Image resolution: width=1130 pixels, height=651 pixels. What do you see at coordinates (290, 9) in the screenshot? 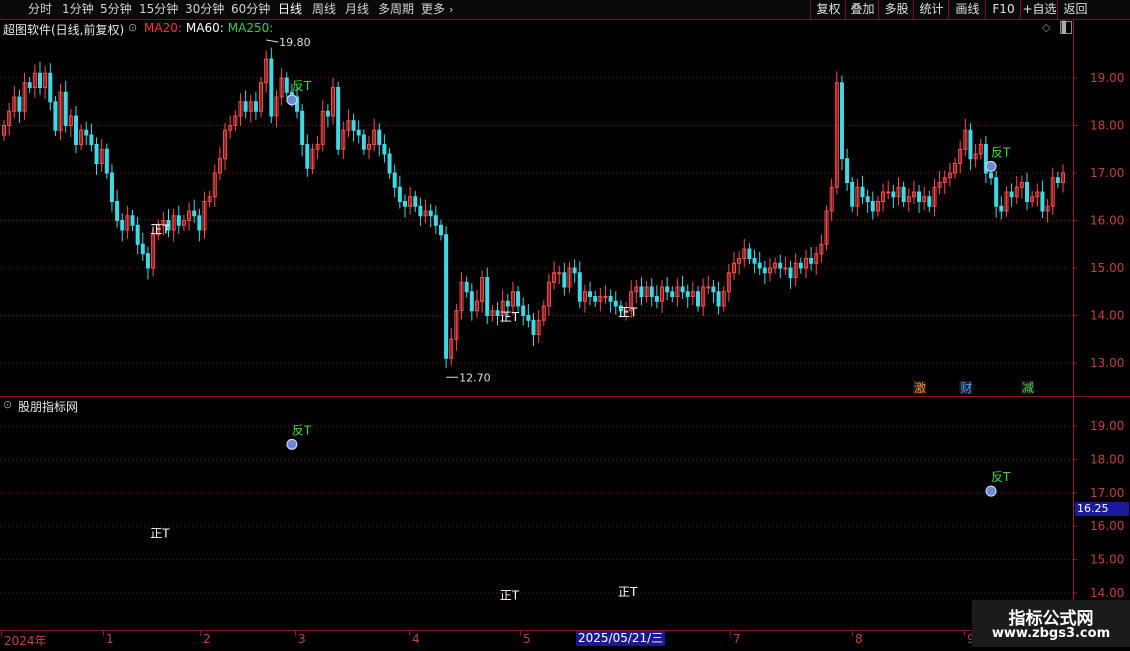
I see `period-tab-6: 日线` at bounding box center [290, 9].